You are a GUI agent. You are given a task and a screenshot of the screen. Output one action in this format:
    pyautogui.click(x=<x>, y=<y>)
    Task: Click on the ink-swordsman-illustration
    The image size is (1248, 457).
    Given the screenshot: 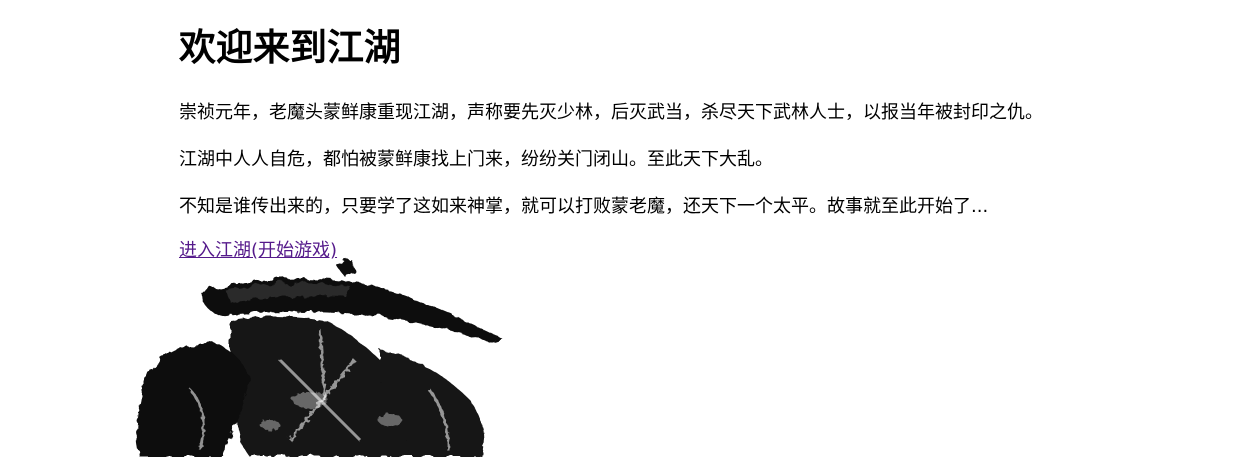 What is the action you would take?
    pyautogui.click(x=320, y=353)
    